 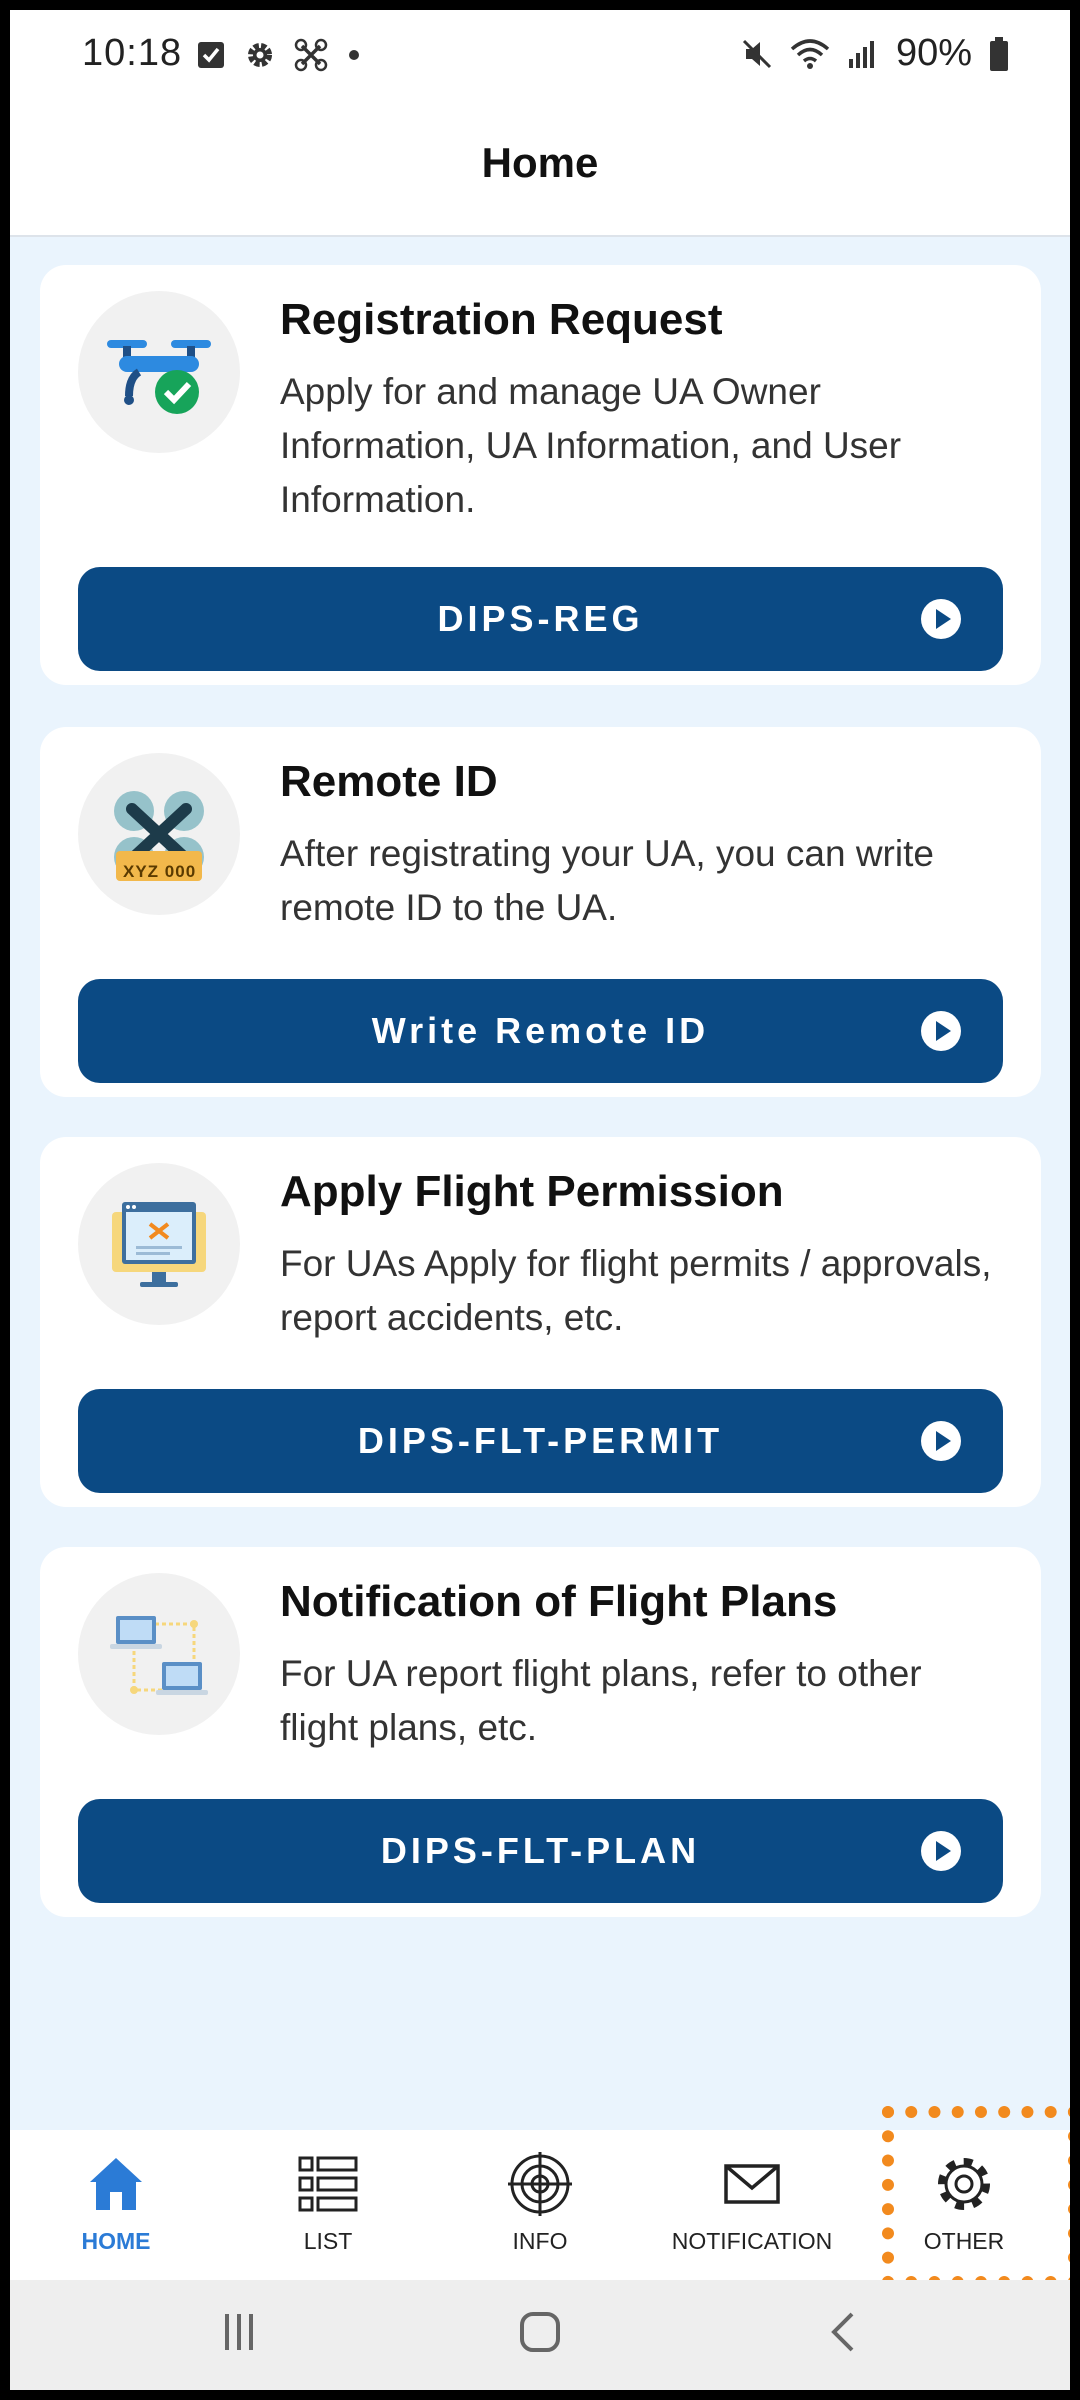 I want to click on battery-icon, so click(x=999, y=53).